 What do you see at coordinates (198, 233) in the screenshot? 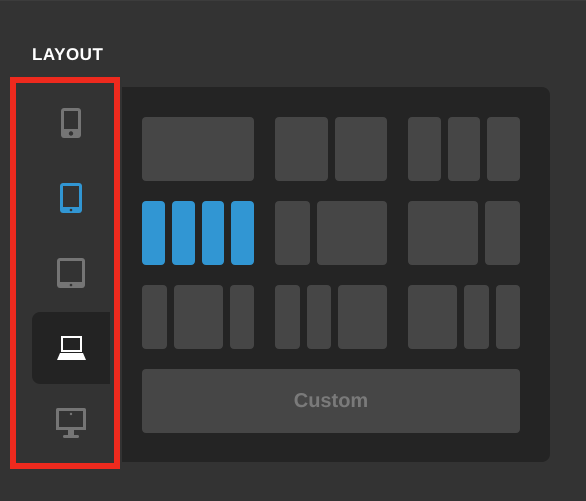
I see `layout-option` at bounding box center [198, 233].